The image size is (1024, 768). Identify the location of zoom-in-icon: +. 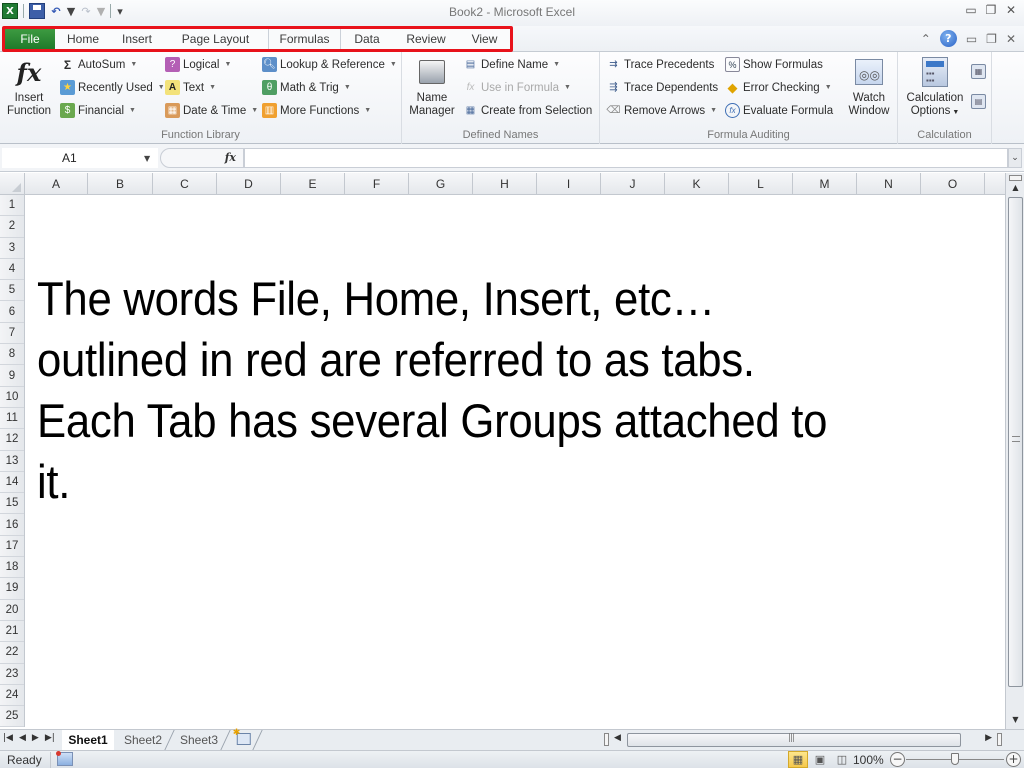
(1013, 759).